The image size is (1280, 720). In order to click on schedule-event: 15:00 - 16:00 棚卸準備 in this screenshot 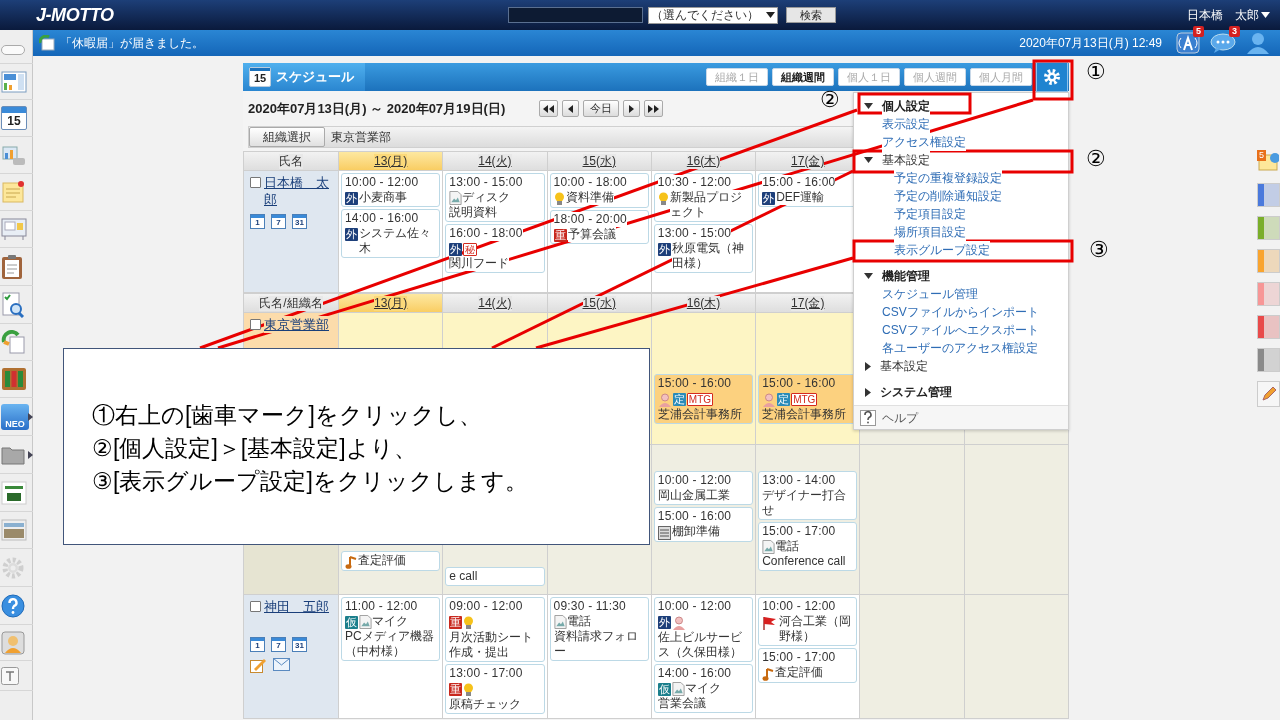, I will do `click(703, 524)`.